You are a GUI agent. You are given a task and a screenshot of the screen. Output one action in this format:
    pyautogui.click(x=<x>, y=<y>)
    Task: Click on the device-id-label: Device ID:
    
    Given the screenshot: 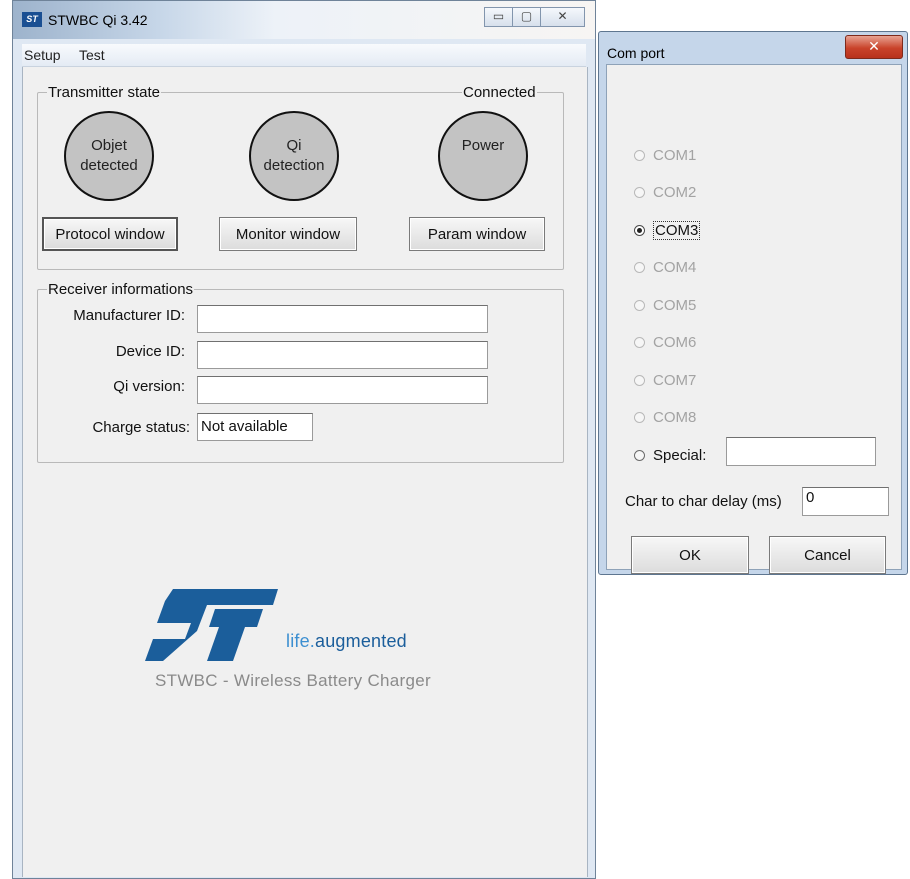 What is the action you would take?
    pyautogui.click(x=150, y=351)
    